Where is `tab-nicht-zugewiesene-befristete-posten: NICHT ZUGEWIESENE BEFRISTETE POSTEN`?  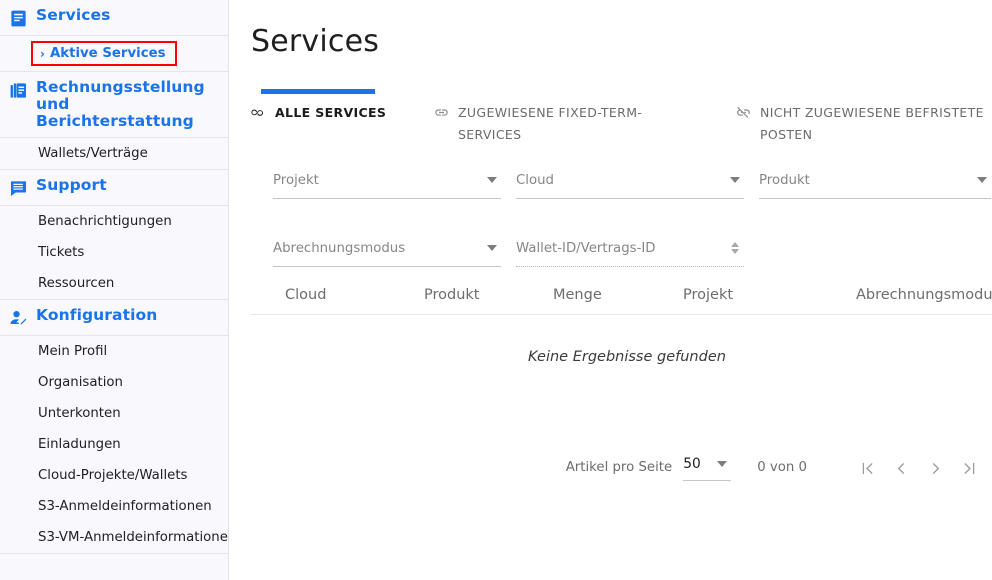
tab-nicht-zugewiesene-befristete-posten: NICHT ZUGEWIESENE BEFRISTETE POSTEN is located at coordinates (863, 115).